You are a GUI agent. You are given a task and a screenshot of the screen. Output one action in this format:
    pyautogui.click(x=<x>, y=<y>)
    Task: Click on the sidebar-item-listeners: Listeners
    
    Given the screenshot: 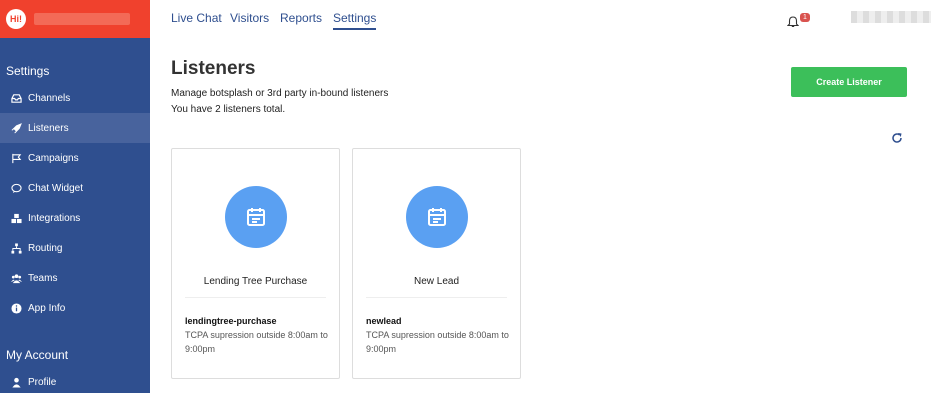 What is the action you would take?
    pyautogui.click(x=75, y=128)
    